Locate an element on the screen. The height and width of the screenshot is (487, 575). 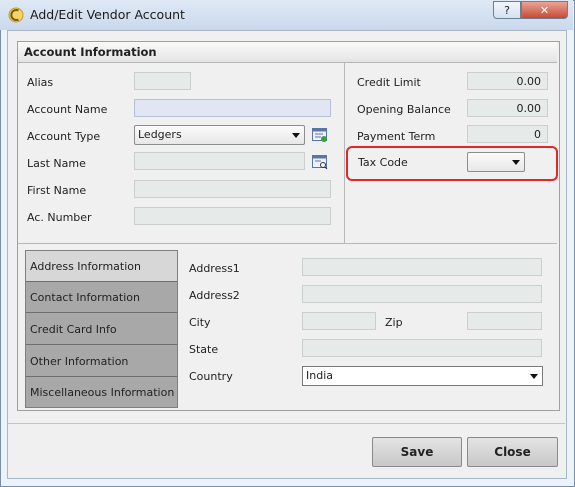
state-field is located at coordinates (422, 348).